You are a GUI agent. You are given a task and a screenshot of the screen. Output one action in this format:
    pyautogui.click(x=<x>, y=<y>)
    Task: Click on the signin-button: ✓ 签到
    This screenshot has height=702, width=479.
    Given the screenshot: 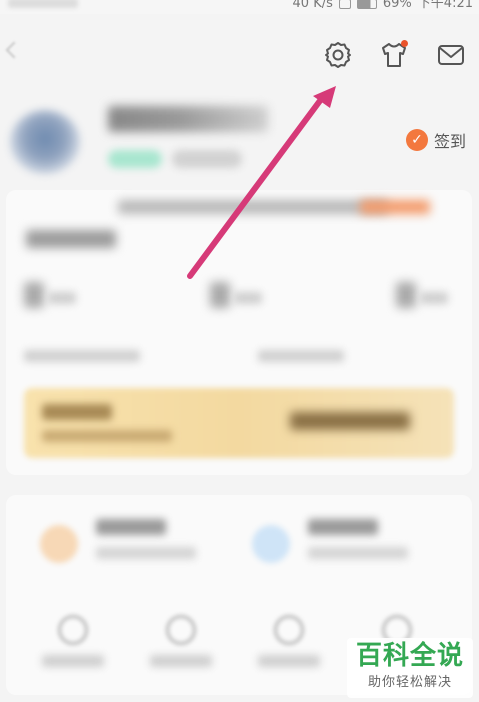 What is the action you would take?
    pyautogui.click(x=436, y=140)
    